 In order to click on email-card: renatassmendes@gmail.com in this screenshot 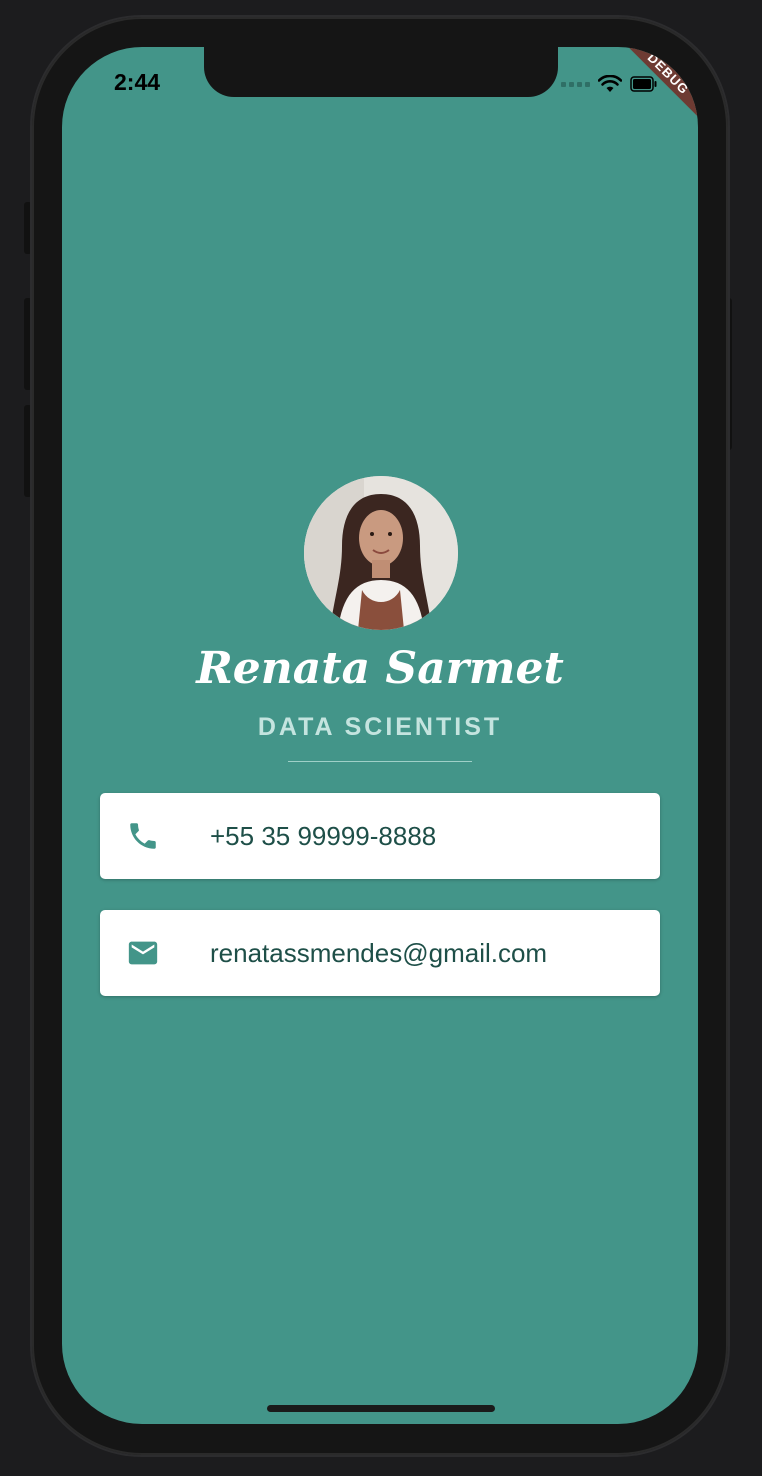, I will do `click(380, 953)`.